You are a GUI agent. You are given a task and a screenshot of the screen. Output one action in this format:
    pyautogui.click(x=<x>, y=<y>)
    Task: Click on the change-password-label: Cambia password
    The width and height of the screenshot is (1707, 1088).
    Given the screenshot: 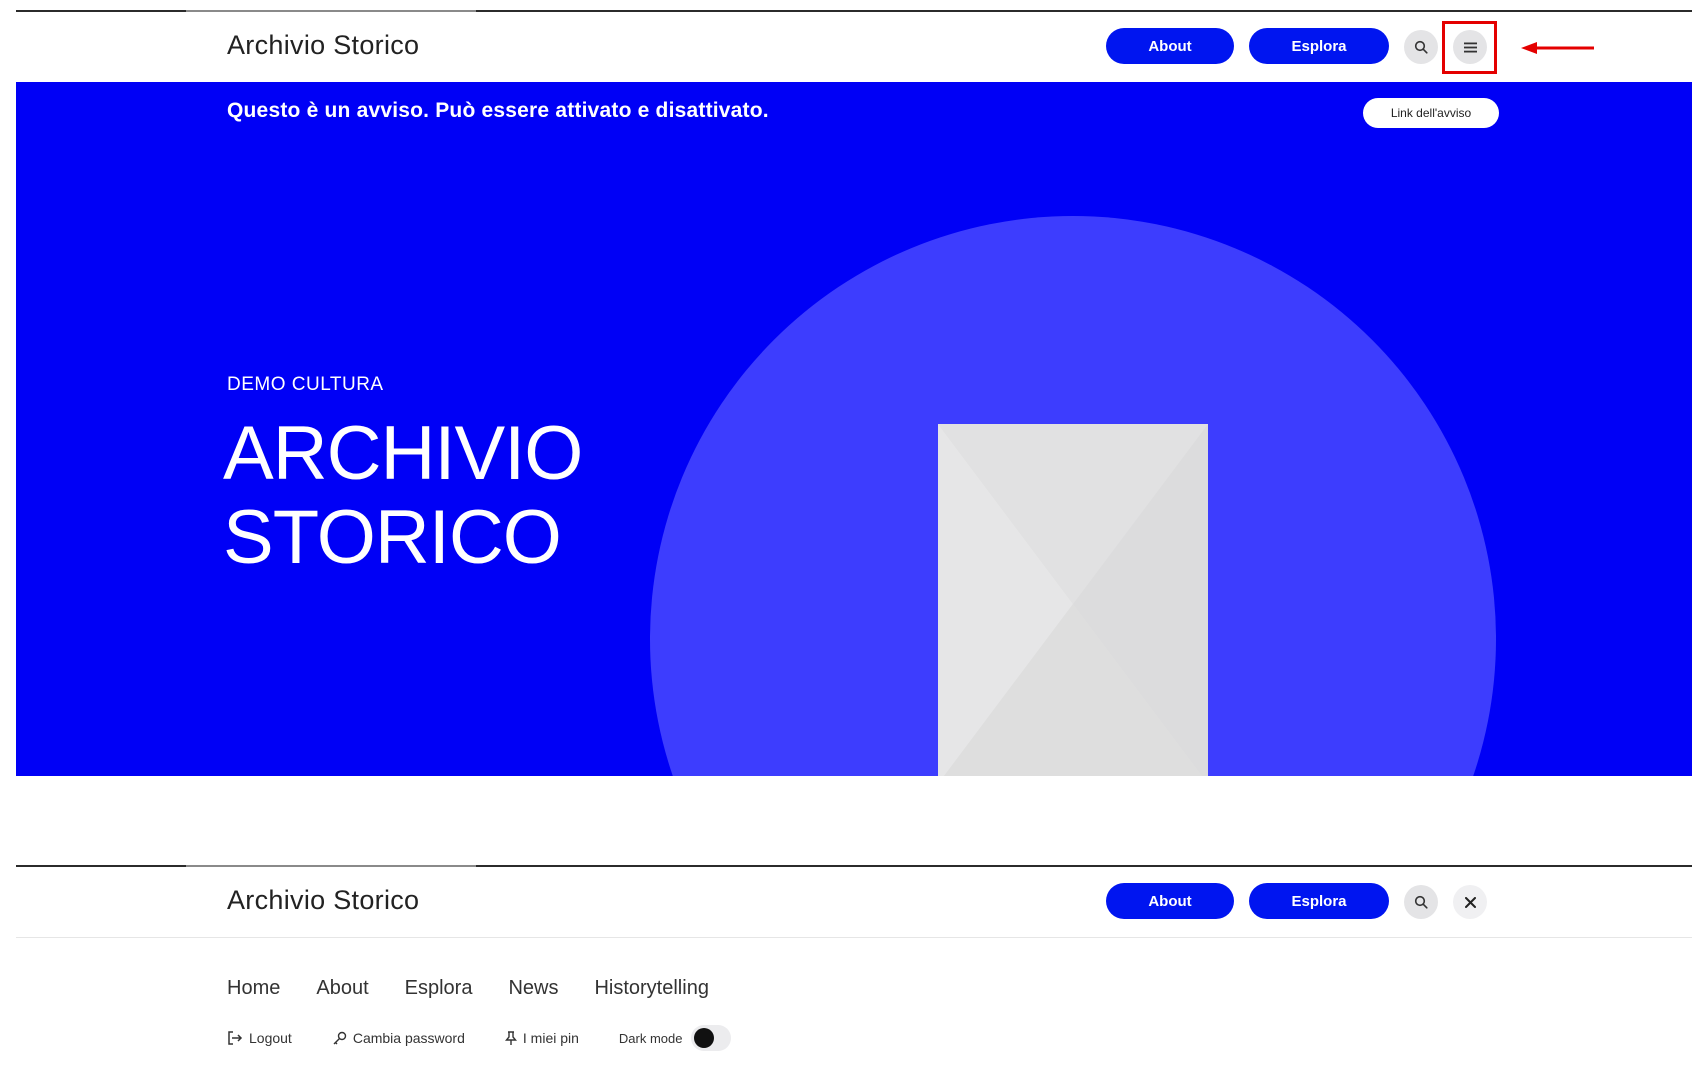 What is the action you would take?
    pyautogui.click(x=408, y=1038)
    